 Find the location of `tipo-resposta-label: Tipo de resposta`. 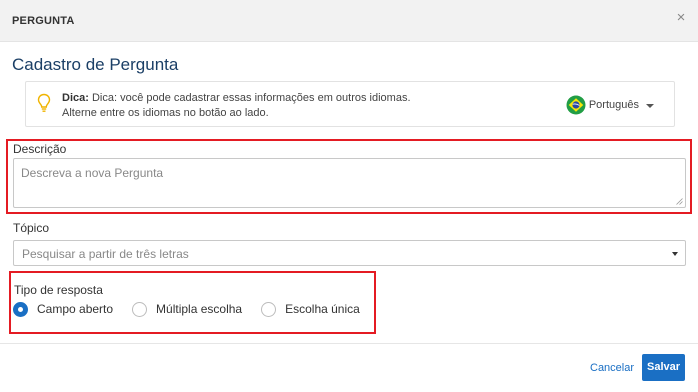

tipo-resposta-label: Tipo de resposta is located at coordinates (58, 290).